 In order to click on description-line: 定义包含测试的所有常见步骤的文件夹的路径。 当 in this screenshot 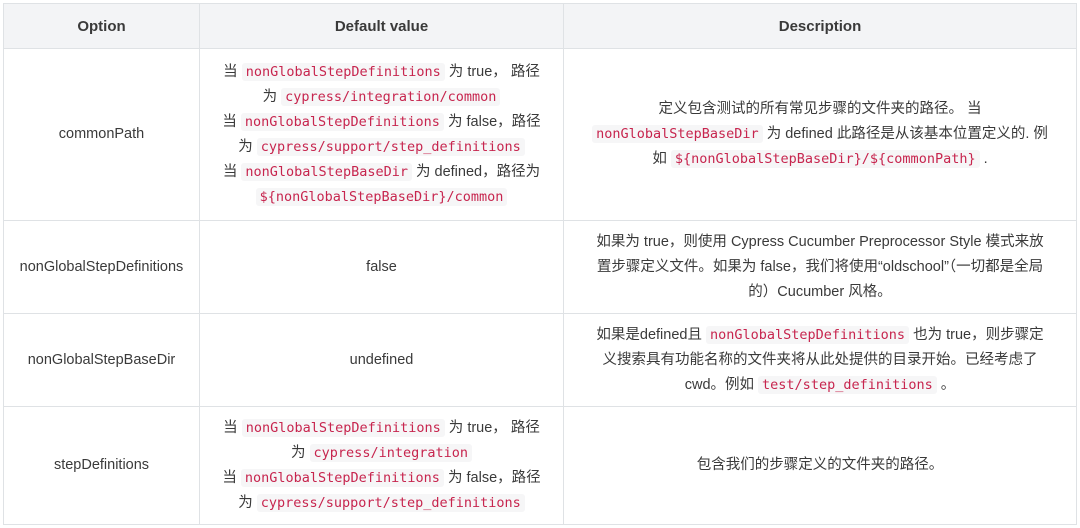, I will do `click(820, 109)`.